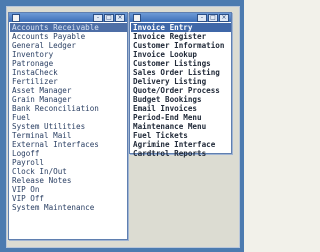  What do you see at coordinates (68, 207) in the screenshot?
I see `menu-item-system-maintenance: System Maintenance` at bounding box center [68, 207].